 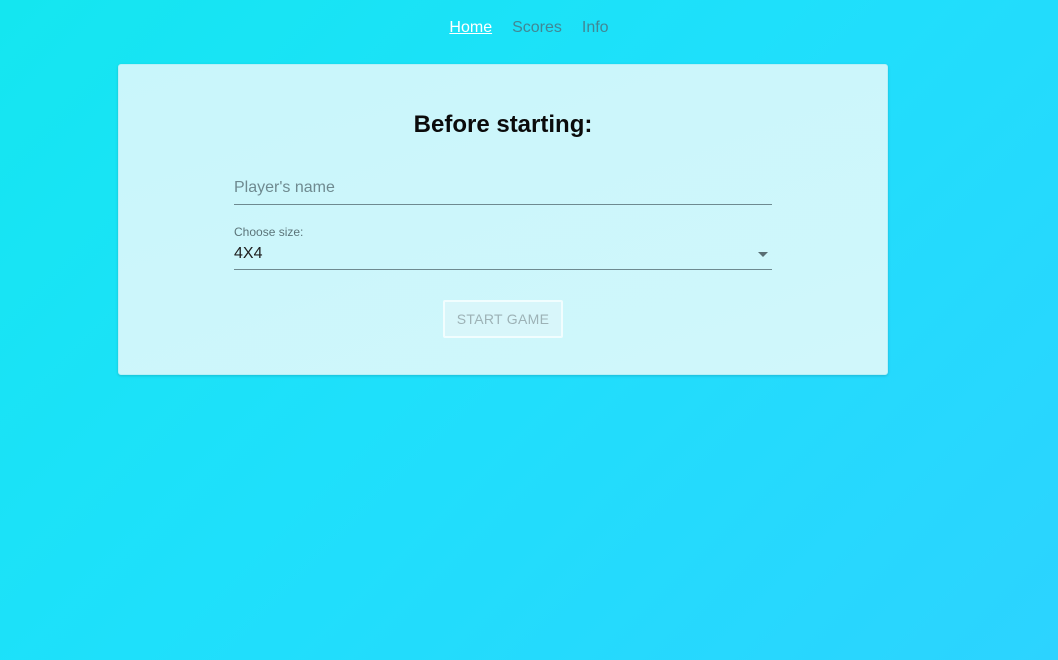 I want to click on player-name-input, so click(x=503, y=189).